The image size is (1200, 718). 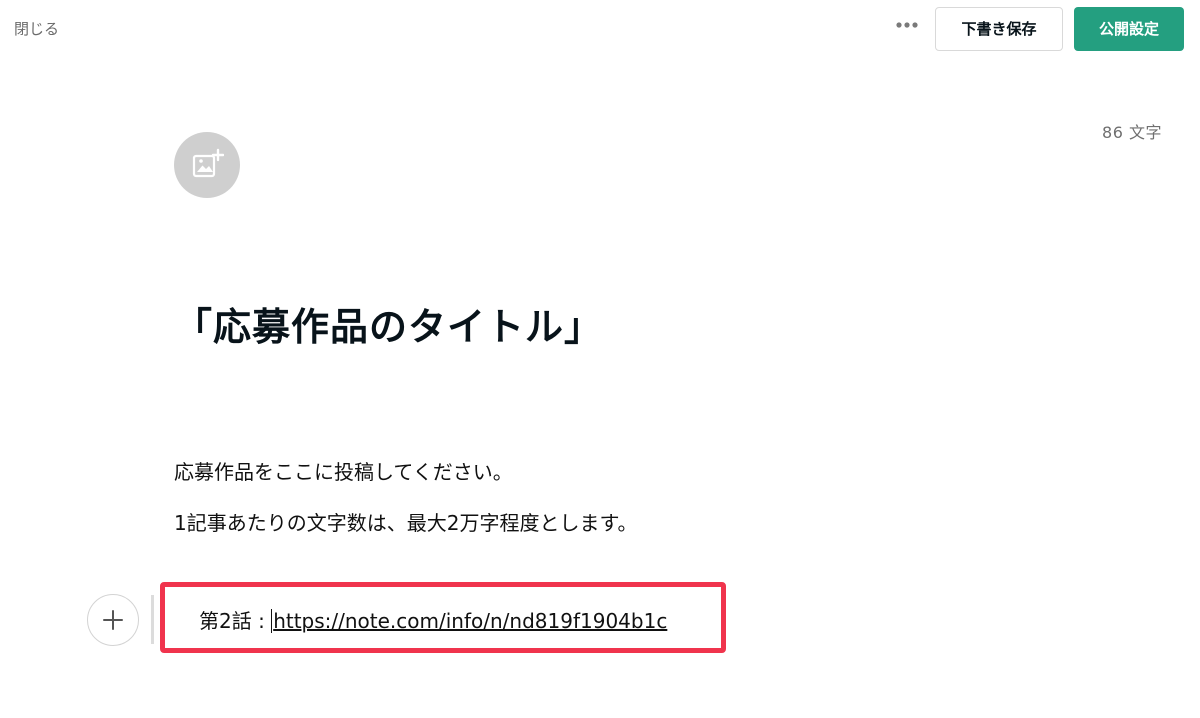 I want to click on plus-icon, so click(x=113, y=620).